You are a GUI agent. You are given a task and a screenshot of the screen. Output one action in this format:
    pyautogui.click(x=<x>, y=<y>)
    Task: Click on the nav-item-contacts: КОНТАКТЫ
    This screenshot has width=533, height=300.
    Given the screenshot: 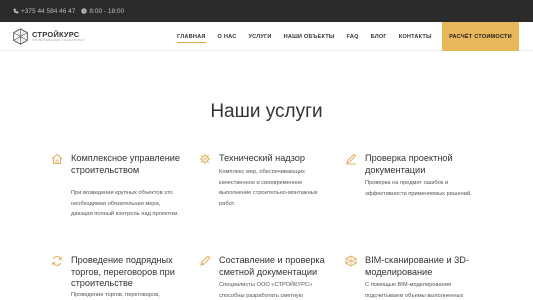 What is the action you would take?
    pyautogui.click(x=415, y=37)
    